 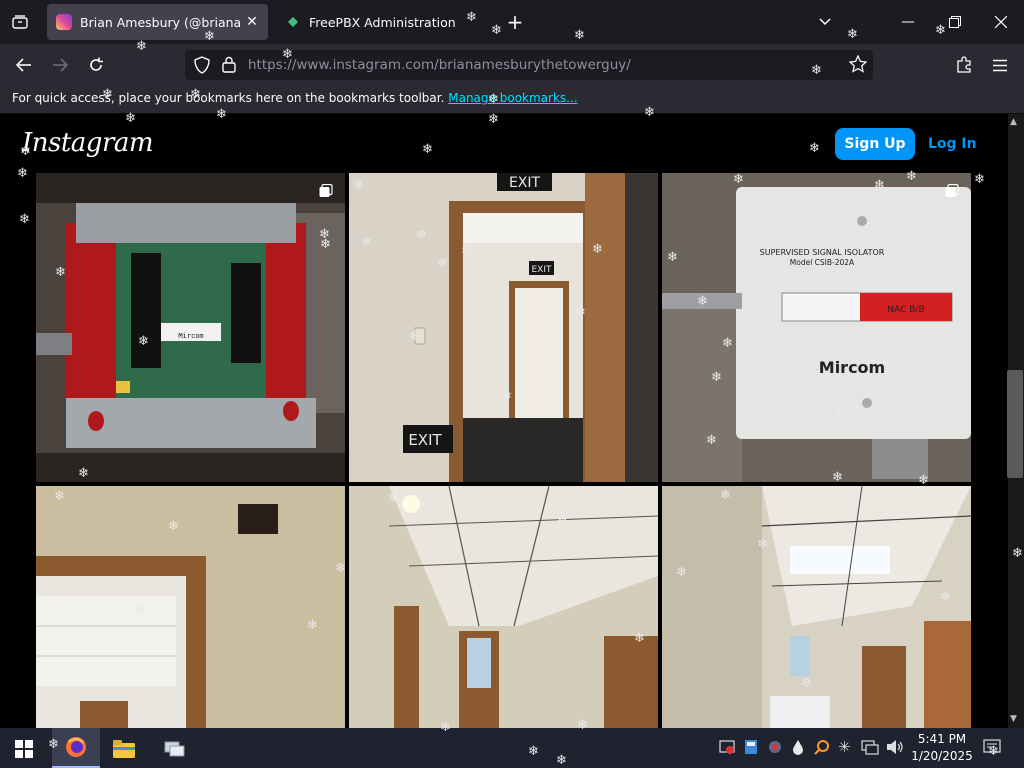 I want to click on forward-button, so click(x=60, y=65).